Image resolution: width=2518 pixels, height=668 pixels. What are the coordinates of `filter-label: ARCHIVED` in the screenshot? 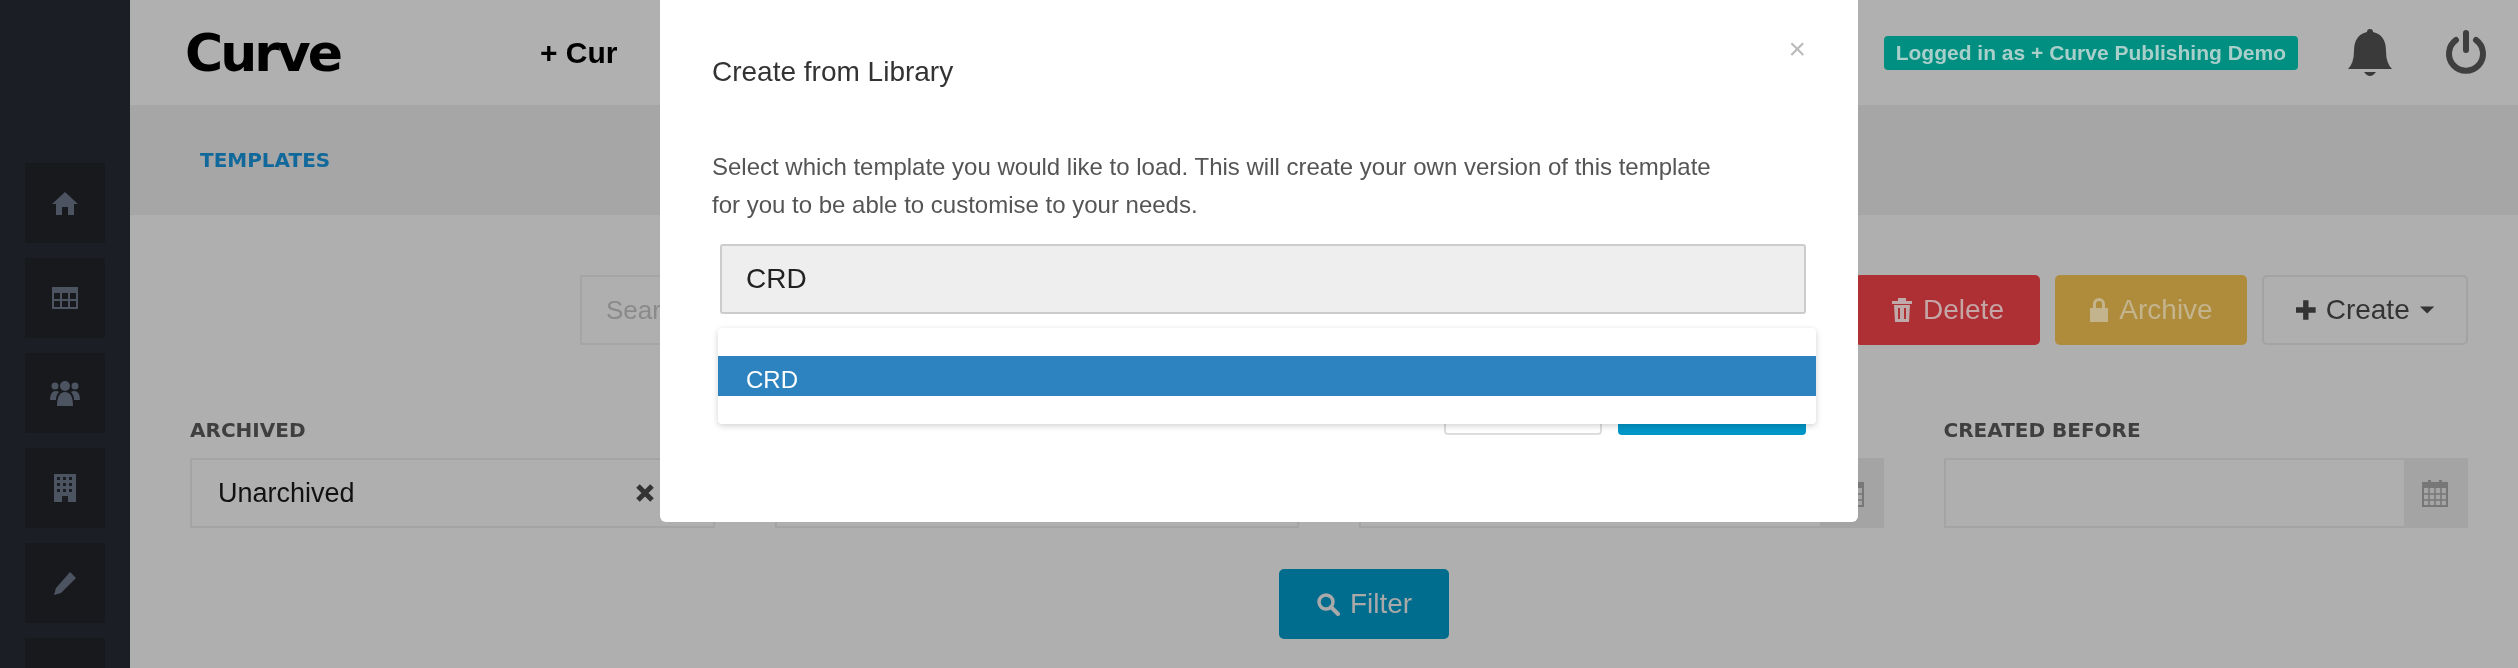 It's located at (248, 431).